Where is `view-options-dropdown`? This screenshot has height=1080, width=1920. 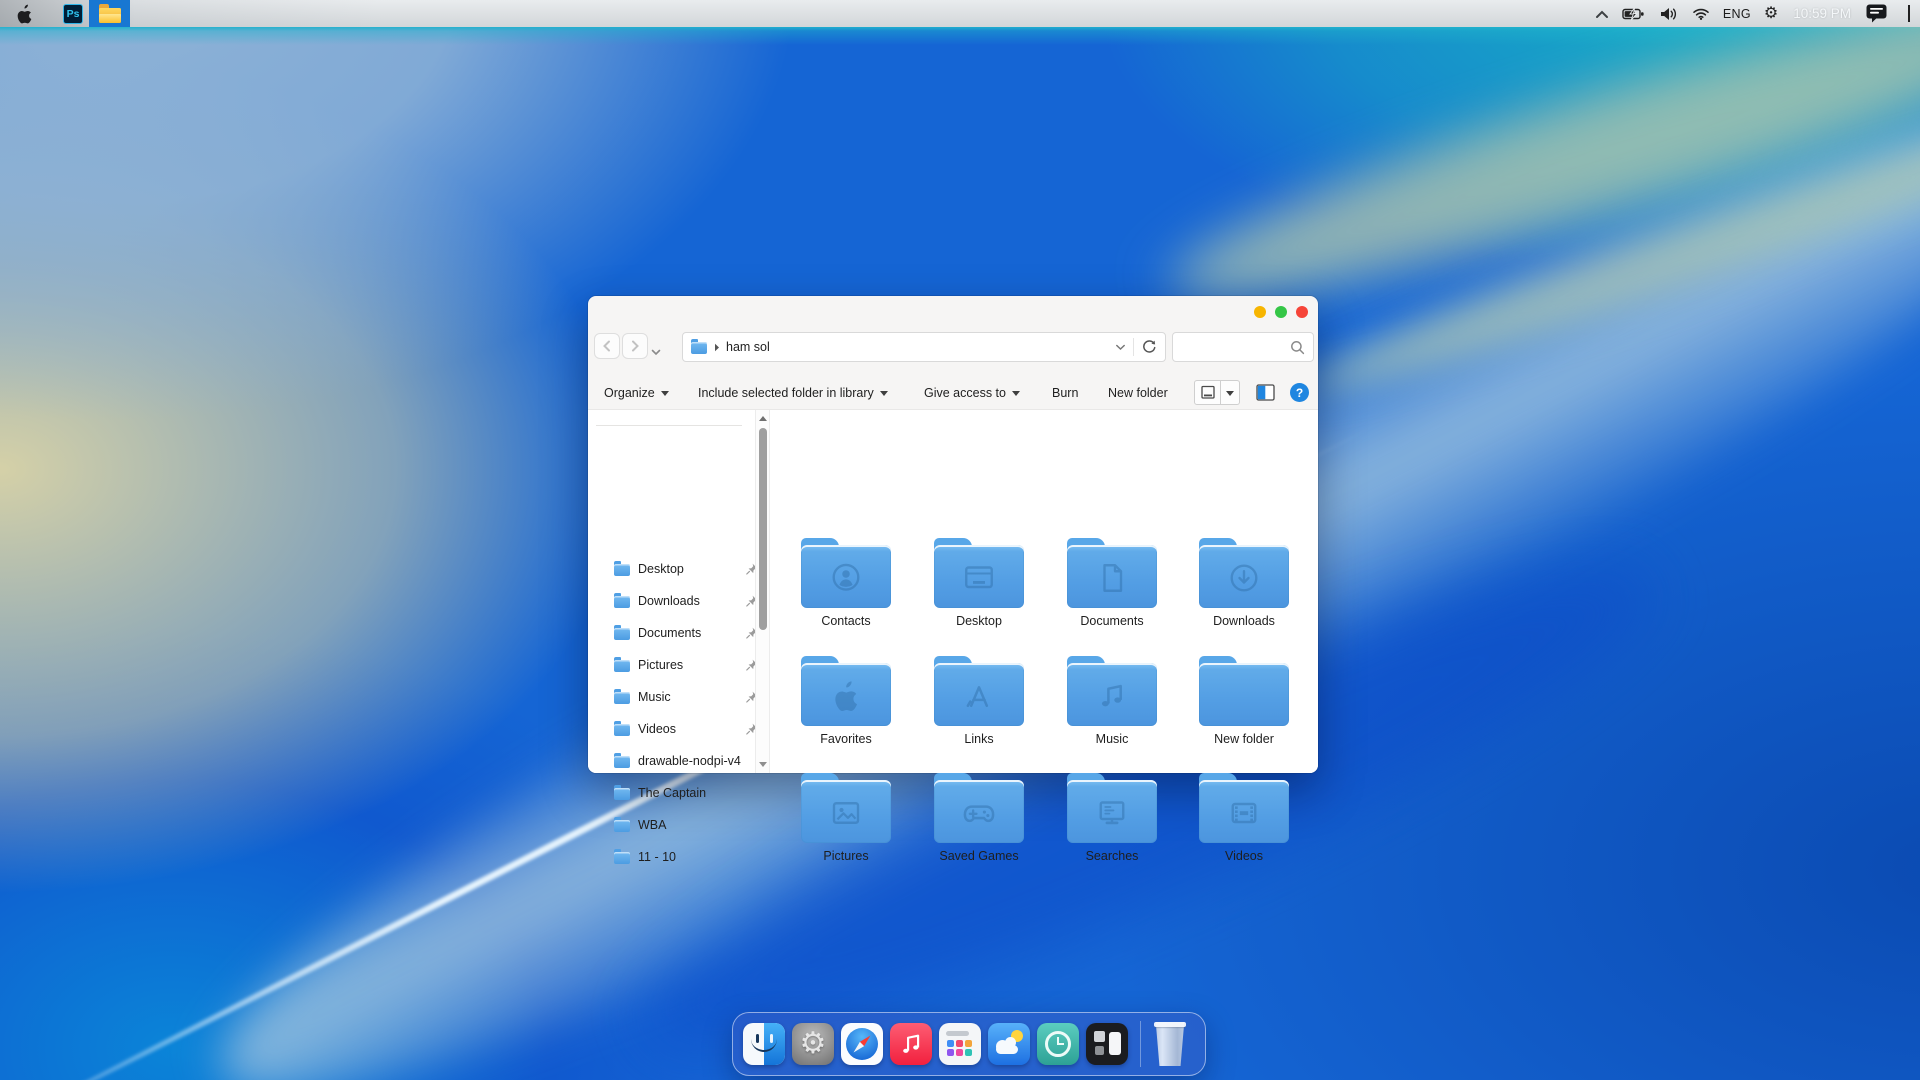
view-options-dropdown is located at coordinates (1230, 392).